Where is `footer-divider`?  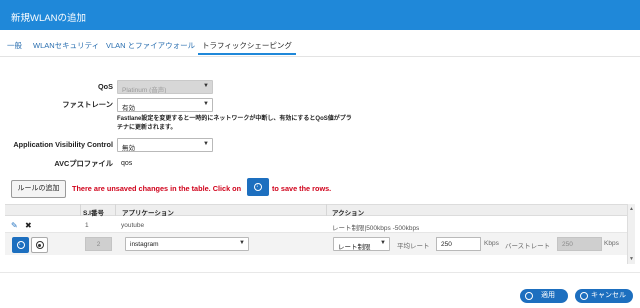 footer-divider is located at coordinates (320, 272).